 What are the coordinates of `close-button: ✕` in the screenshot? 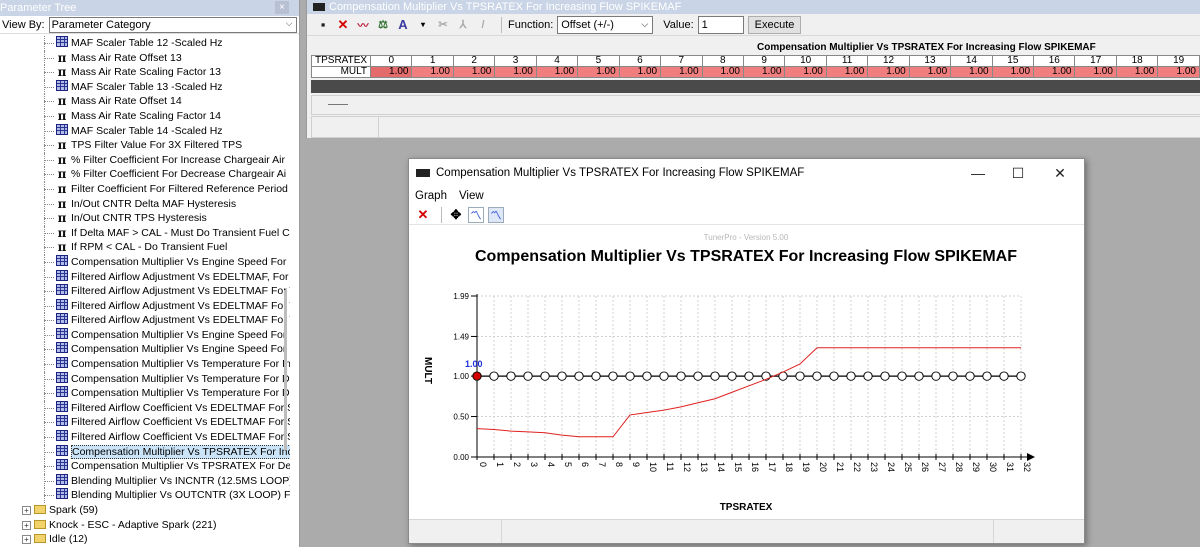 It's located at (1060, 173).